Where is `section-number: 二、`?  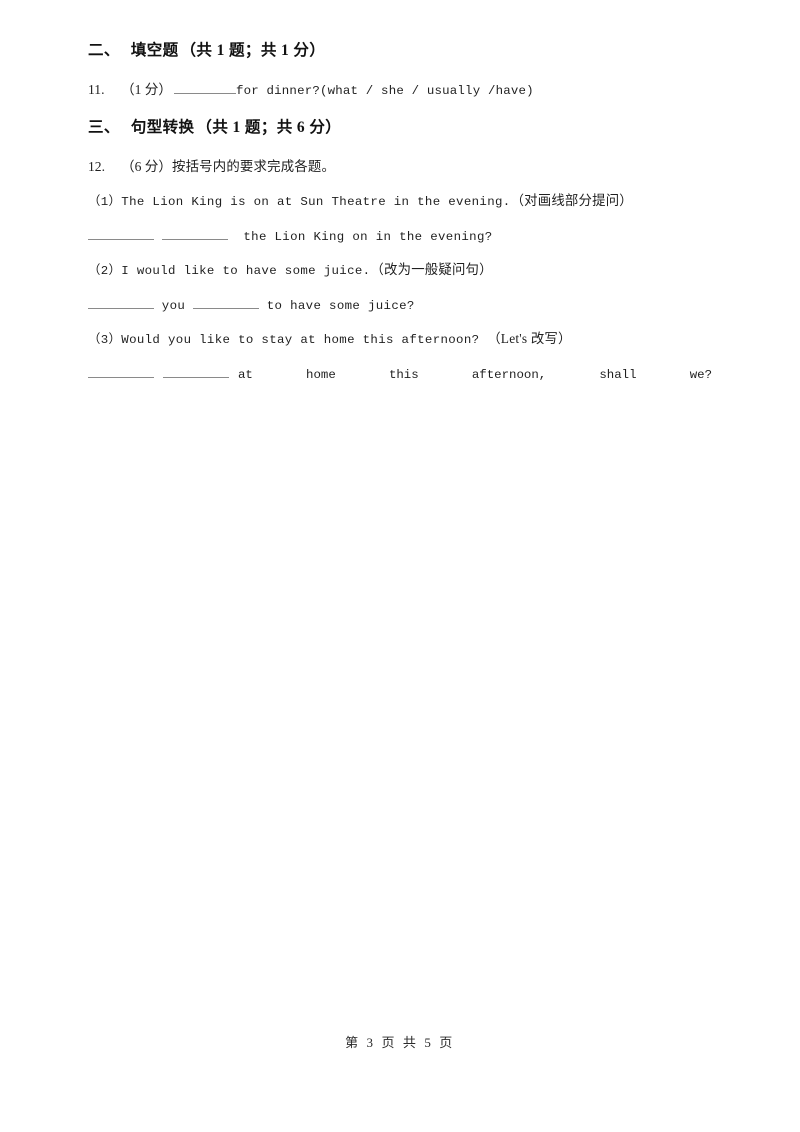 section-number: 二、 is located at coordinates (104, 50).